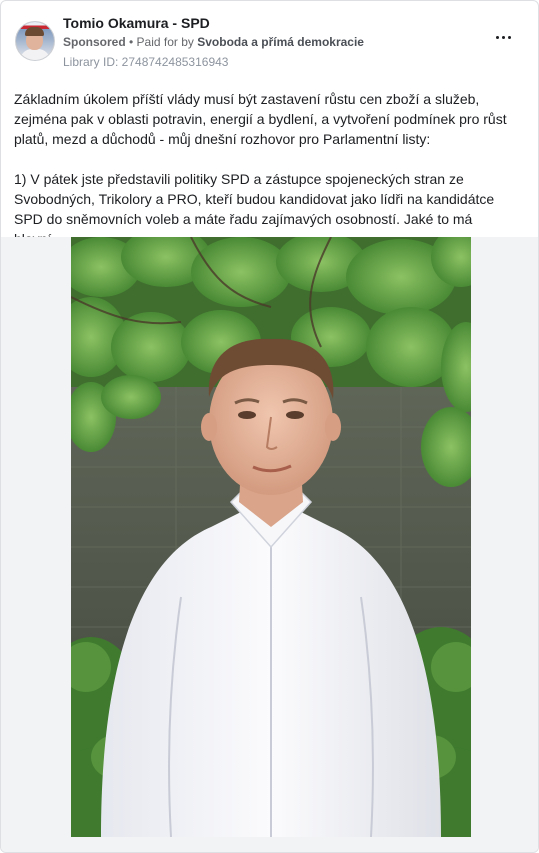  I want to click on paid-for-by-name: Svoboda a přímá demokracie, so click(280, 42).